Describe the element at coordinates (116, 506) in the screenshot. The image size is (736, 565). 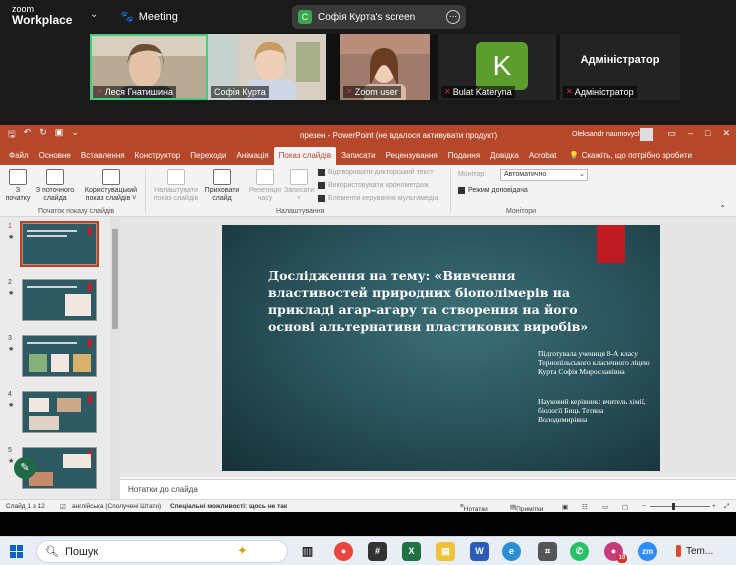
I see `language-status: англійська (Сполучені Штати)` at that location.